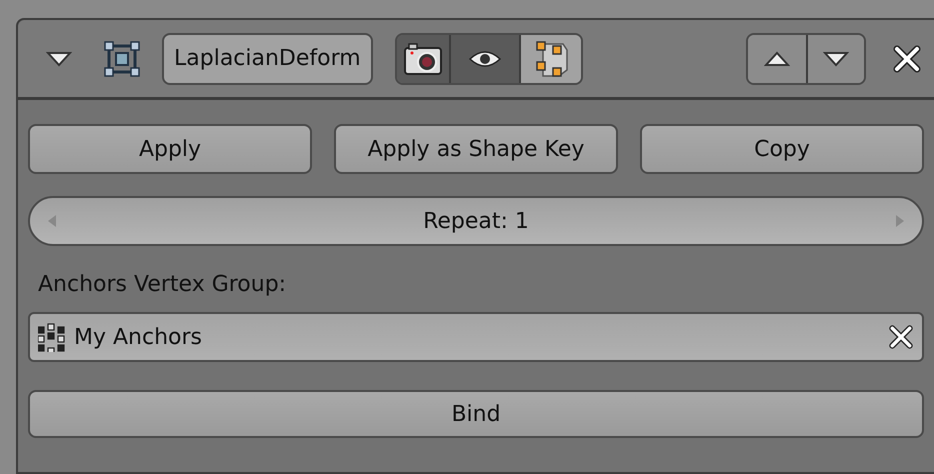  Describe the element at coordinates (476, 149) in the screenshot. I see `action-button: Apply as Shape Key` at that location.